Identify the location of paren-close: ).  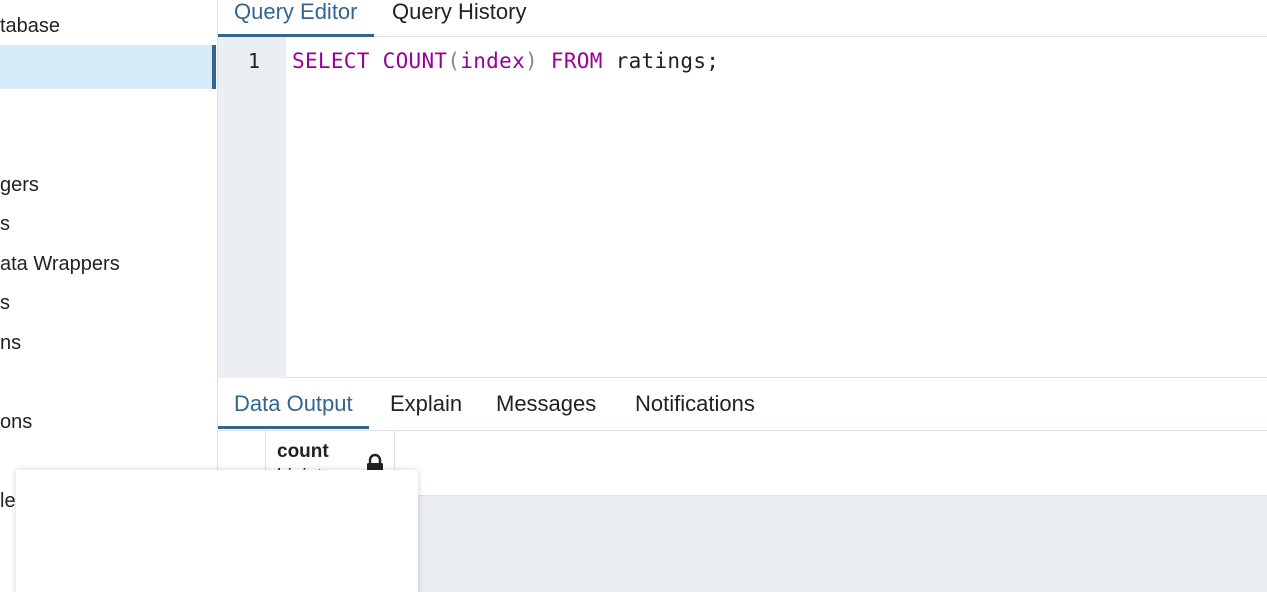
(531, 61).